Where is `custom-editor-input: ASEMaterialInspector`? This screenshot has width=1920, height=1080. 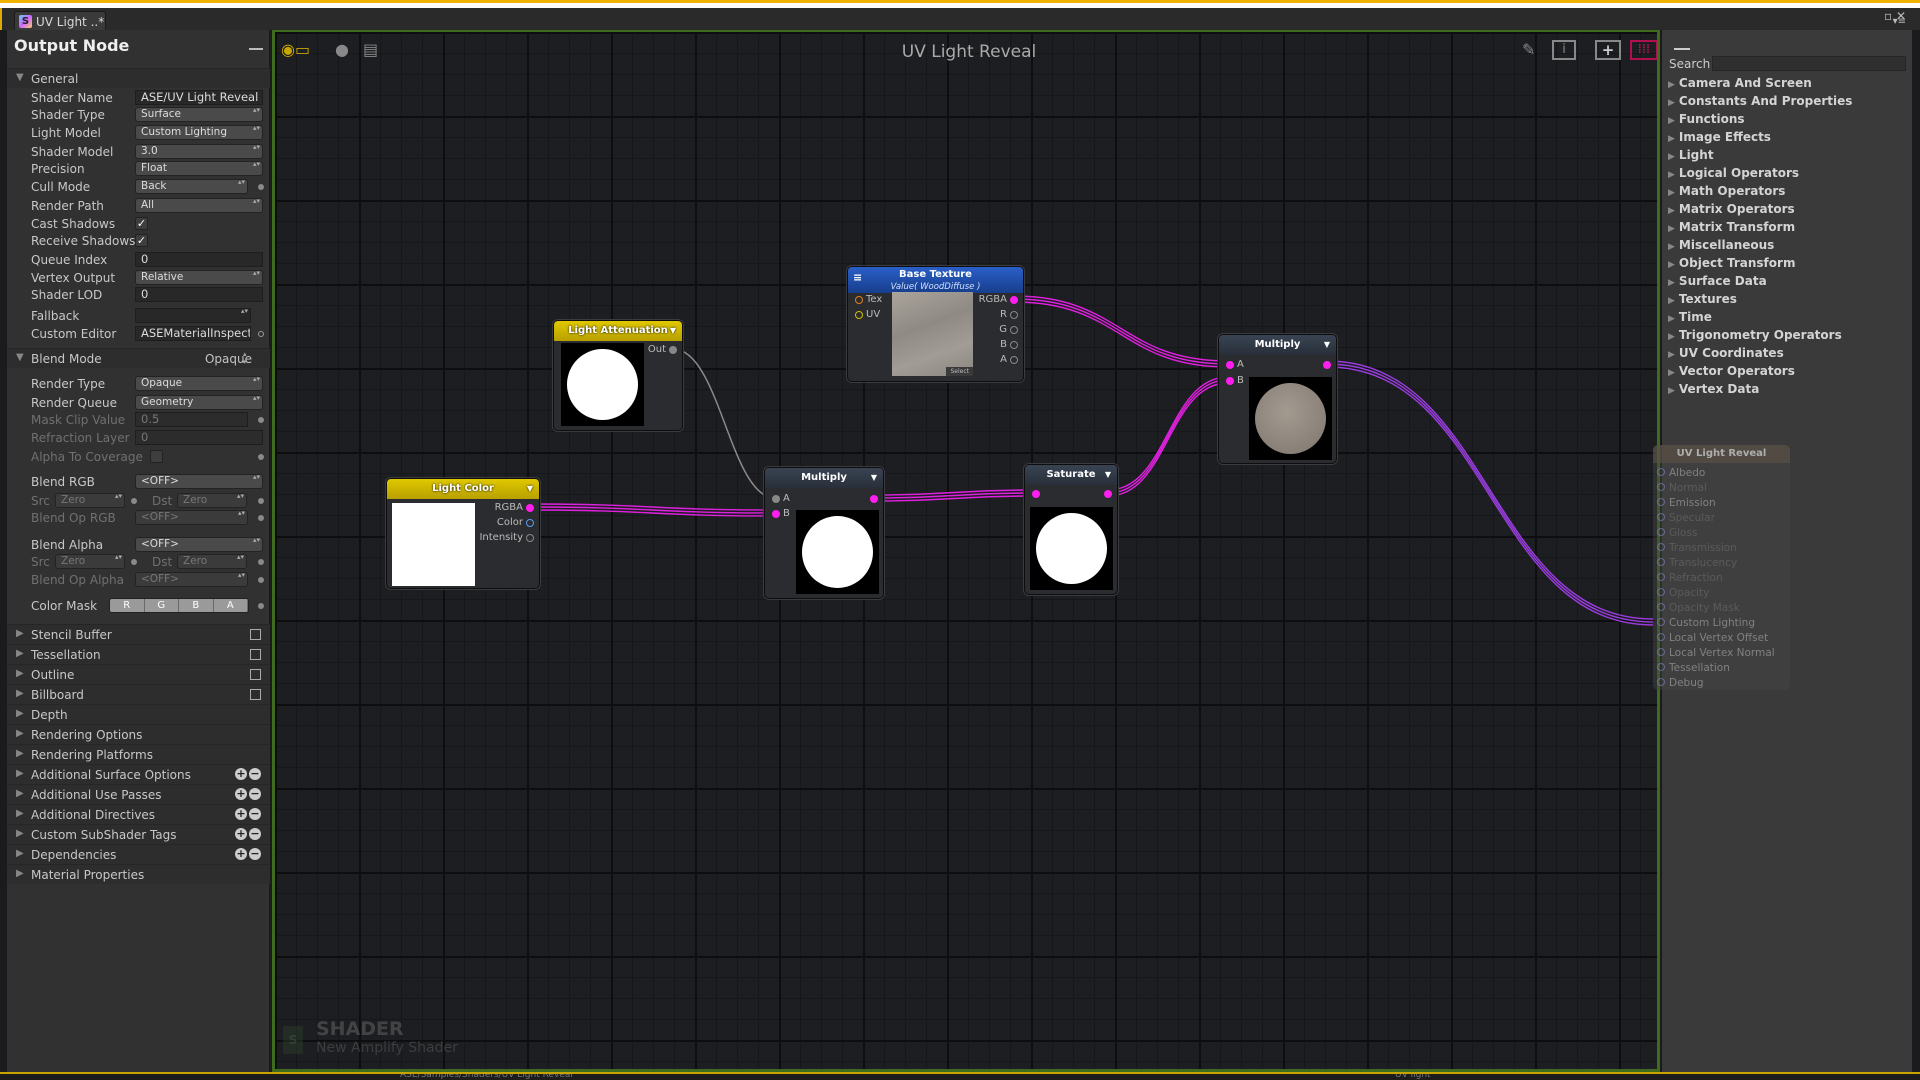
custom-editor-input: ASEMaterialInspector is located at coordinates (193, 333).